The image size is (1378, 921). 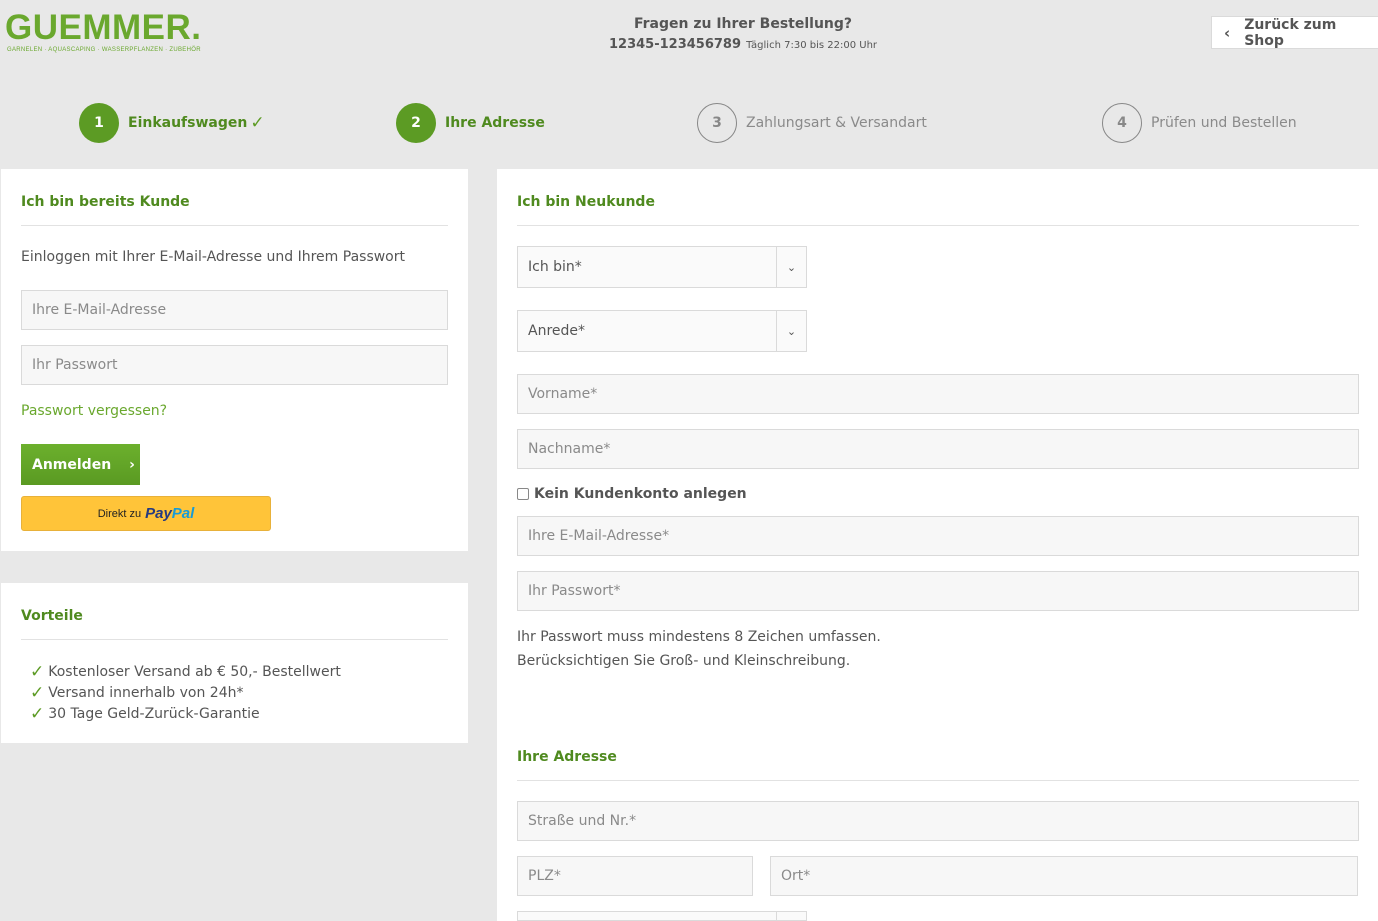 I want to click on no-account-checkbox, so click(x=523, y=494).